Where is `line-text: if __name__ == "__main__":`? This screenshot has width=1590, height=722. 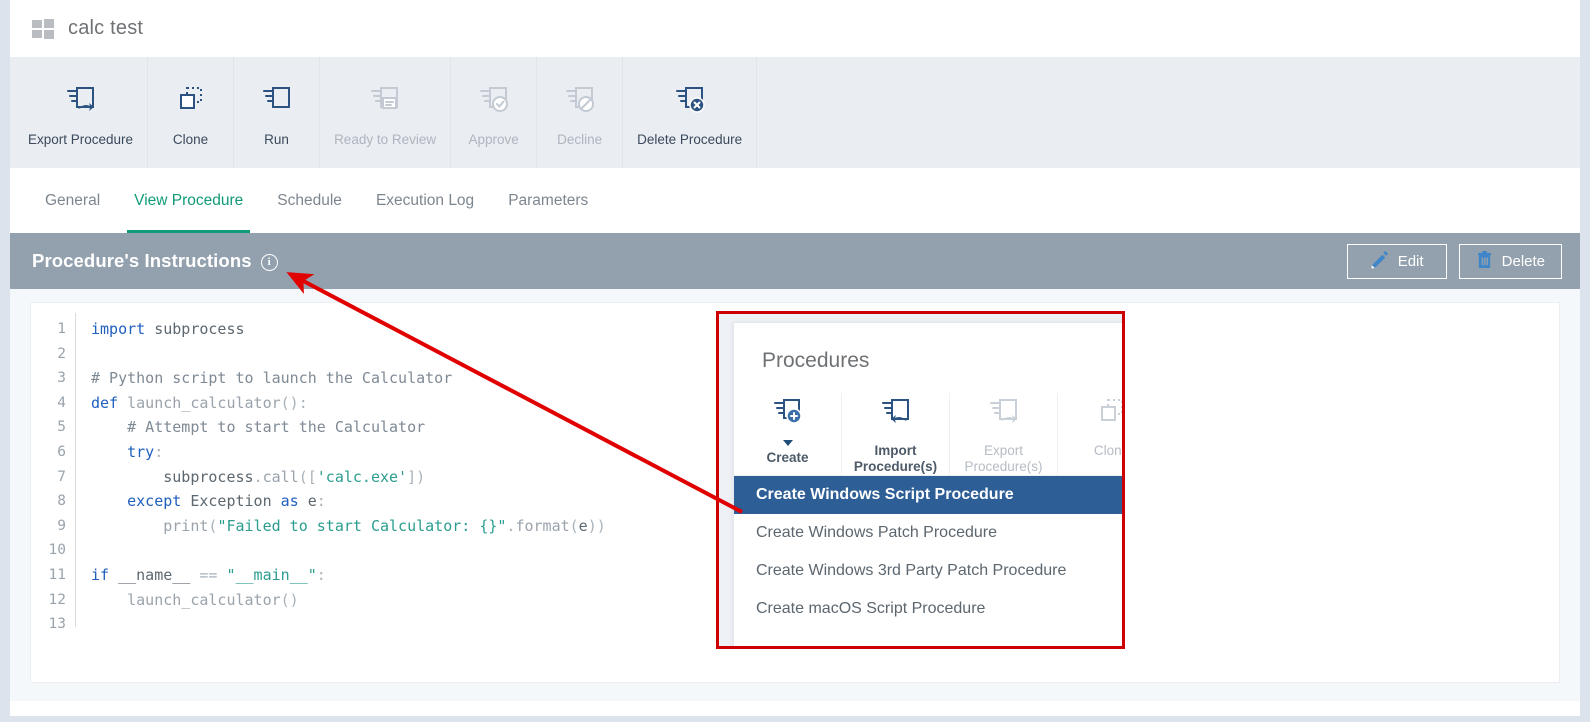
line-text: if __name__ == "__main__": is located at coordinates (208, 574).